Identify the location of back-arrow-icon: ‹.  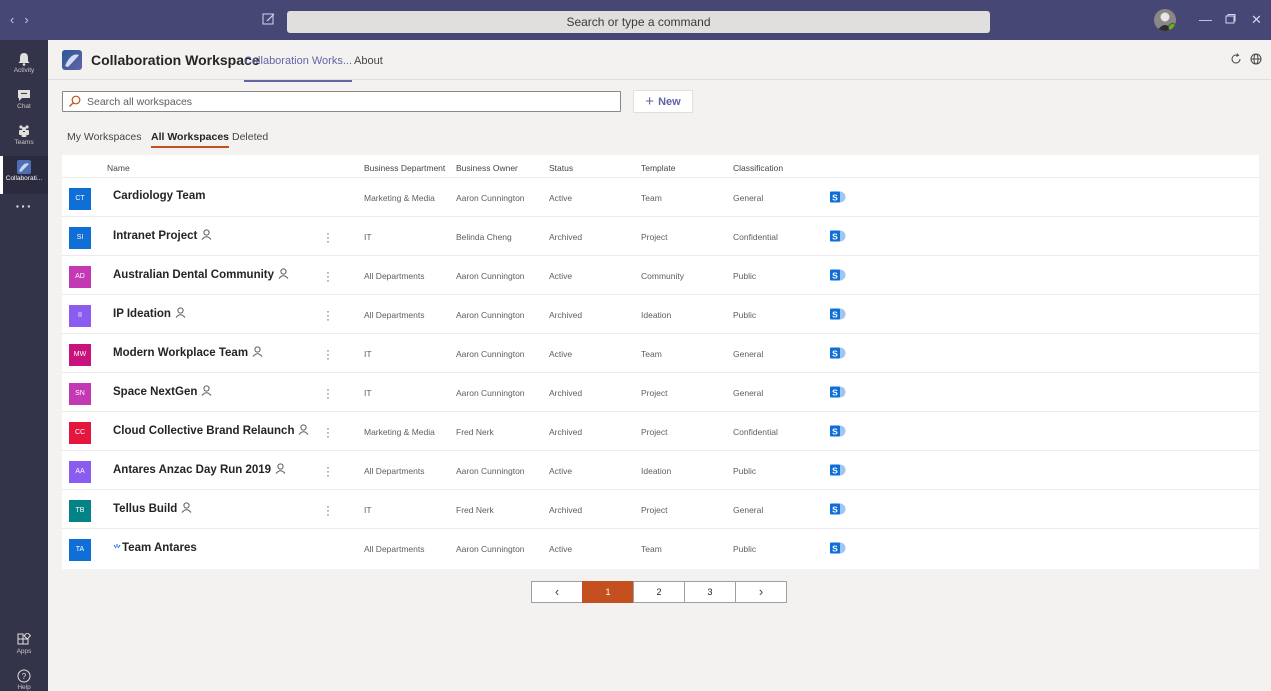
(17, 19).